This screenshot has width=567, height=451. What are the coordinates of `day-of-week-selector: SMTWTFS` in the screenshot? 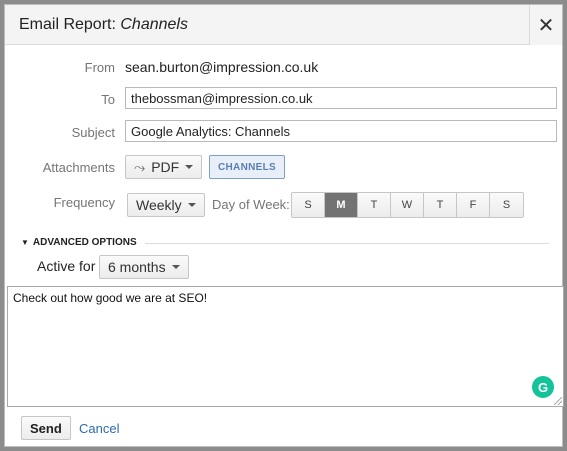 It's located at (407, 205).